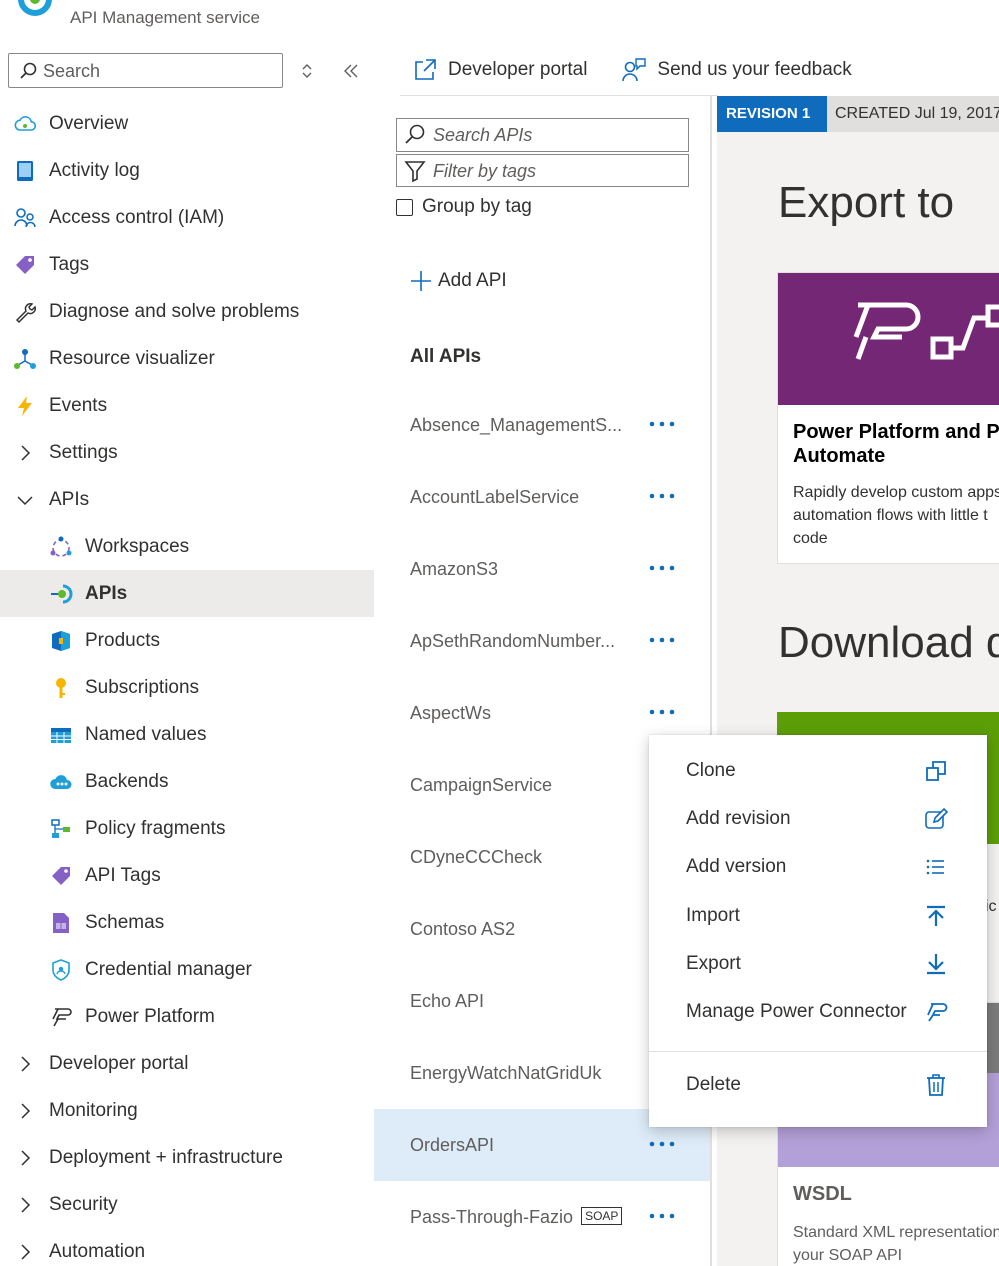 This screenshot has width=999, height=1266. Describe the element at coordinates (858, 114) in the screenshot. I see `revision-bar: REVISION 1 CREATED Jul 19, 2017, 5` at that location.